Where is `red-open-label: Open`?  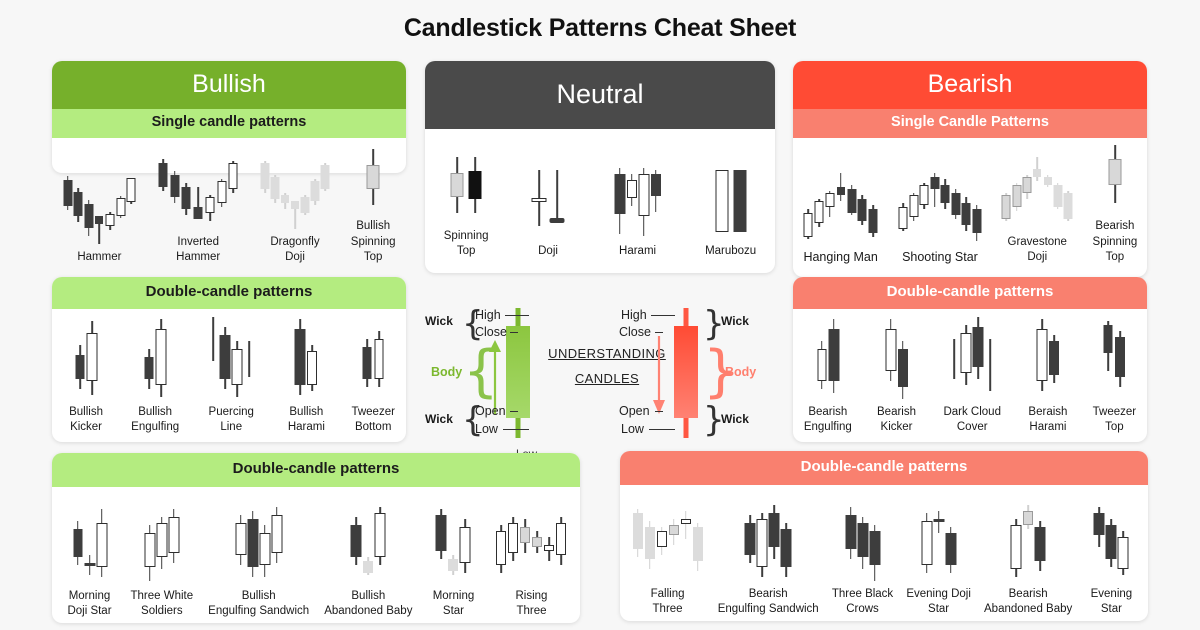
red-open-label: Open is located at coordinates (634, 411).